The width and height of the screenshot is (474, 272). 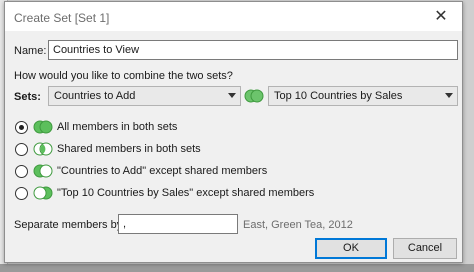 What do you see at coordinates (129, 149) in the screenshot?
I see `option-label: Shared members in both sets` at bounding box center [129, 149].